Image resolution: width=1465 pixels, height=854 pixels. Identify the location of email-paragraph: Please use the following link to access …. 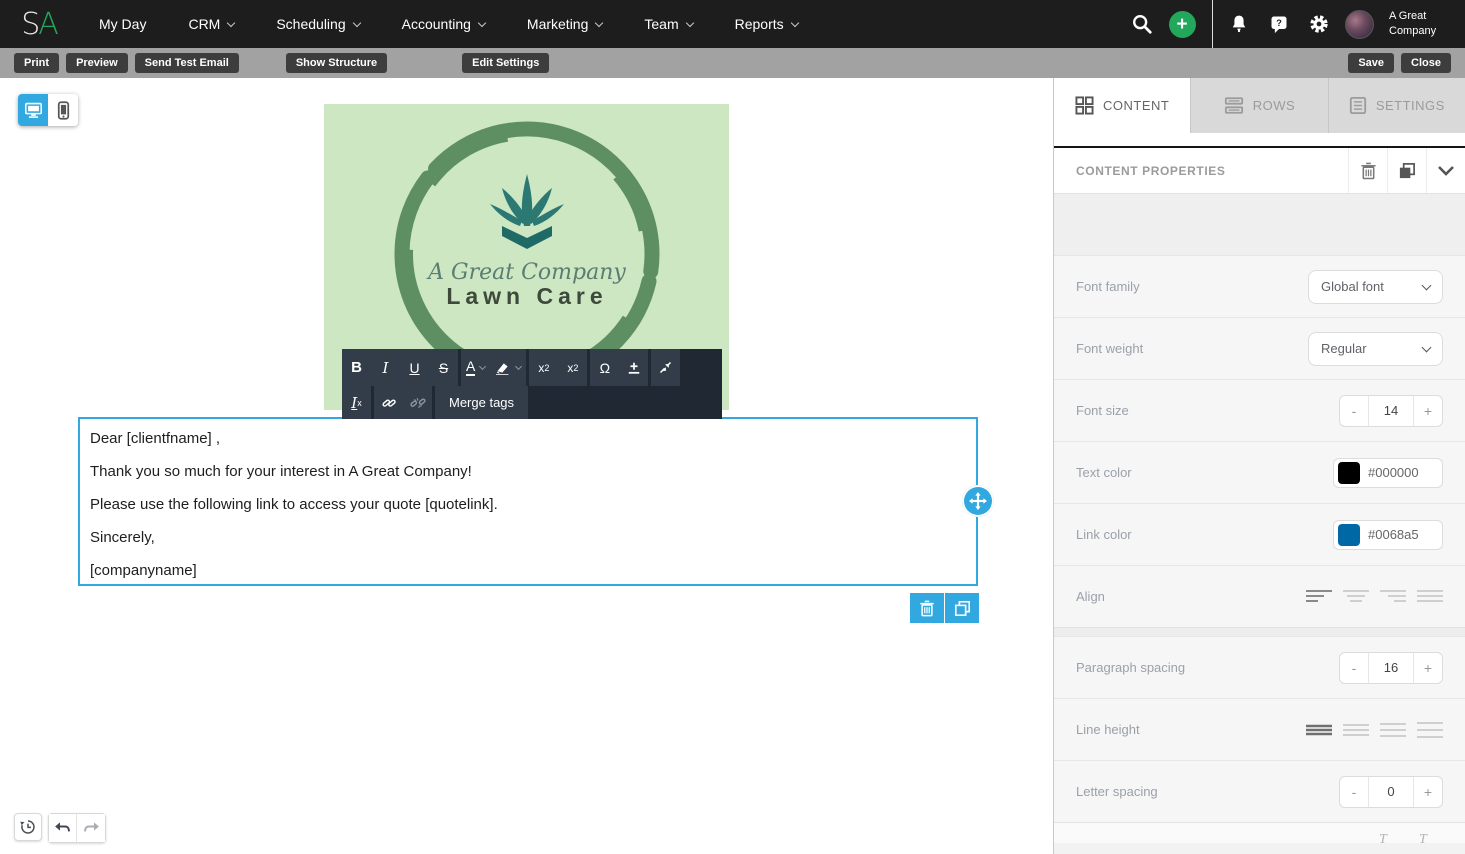
(294, 504).